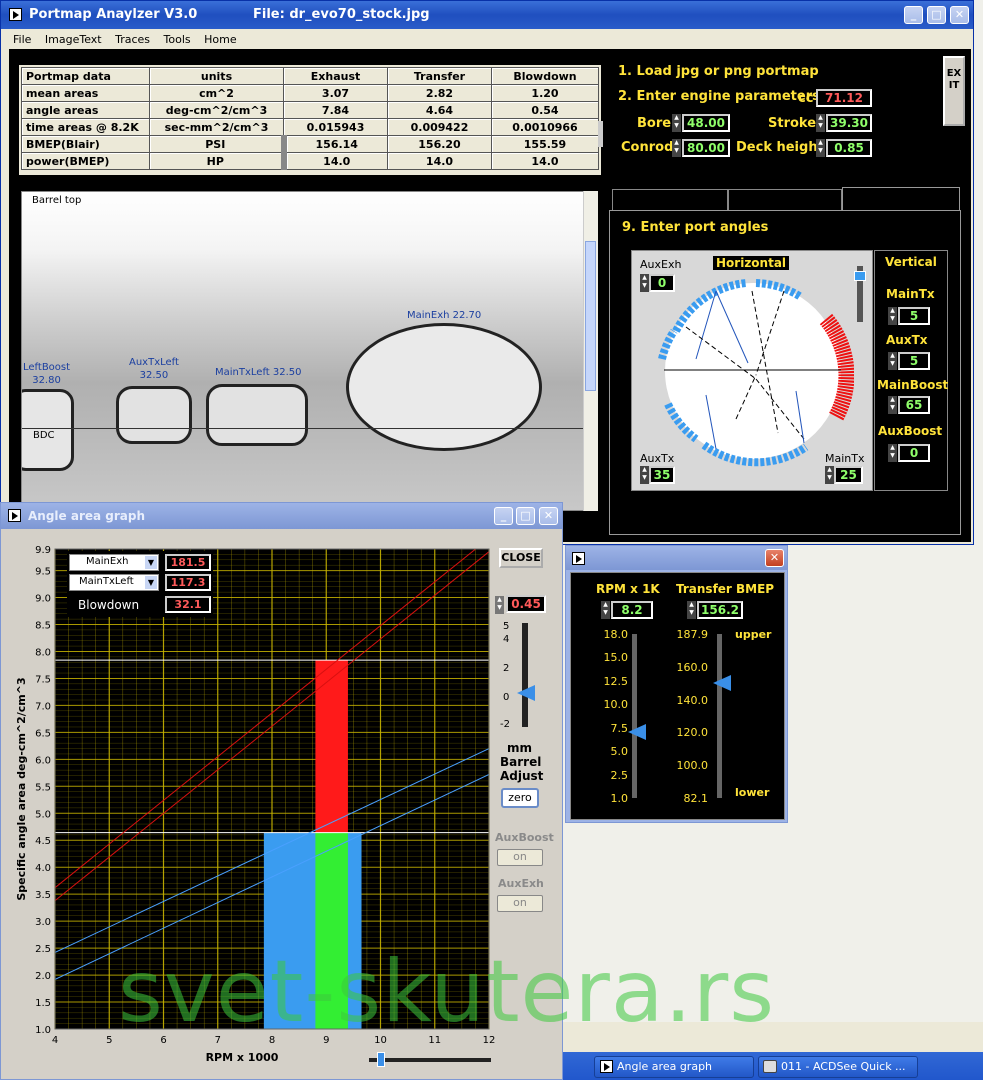 Image resolution: width=983 pixels, height=1080 pixels. Describe the element at coordinates (43, 679) in the screenshot. I see `y-tick-label: 7.5` at that location.